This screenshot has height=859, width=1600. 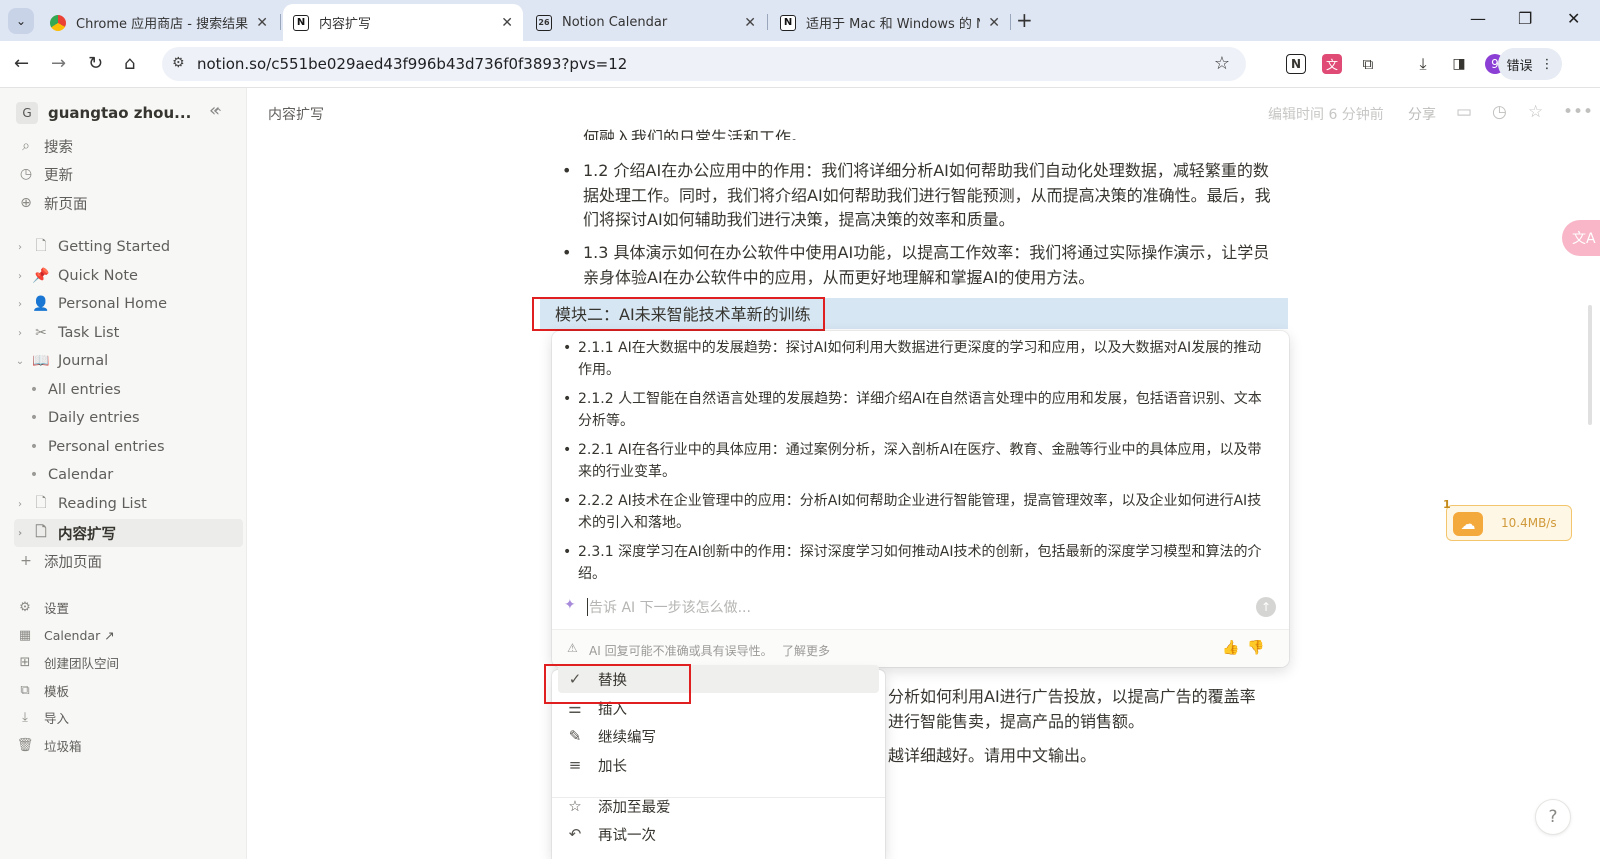 What do you see at coordinates (718, 834) in the screenshot?
I see `menu-item-try-again: ↶ 再试一次` at bounding box center [718, 834].